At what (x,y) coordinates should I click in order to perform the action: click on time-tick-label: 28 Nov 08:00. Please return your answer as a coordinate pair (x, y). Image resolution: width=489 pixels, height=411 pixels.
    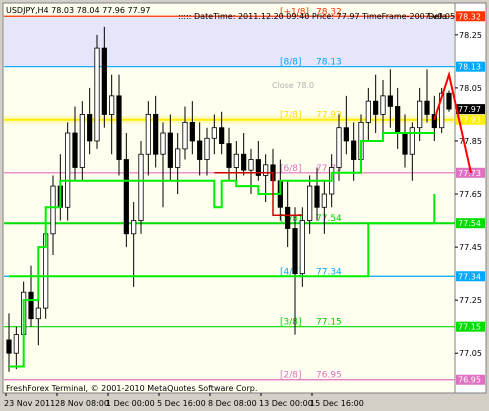
    Looking at the image, I should click on (82, 403).